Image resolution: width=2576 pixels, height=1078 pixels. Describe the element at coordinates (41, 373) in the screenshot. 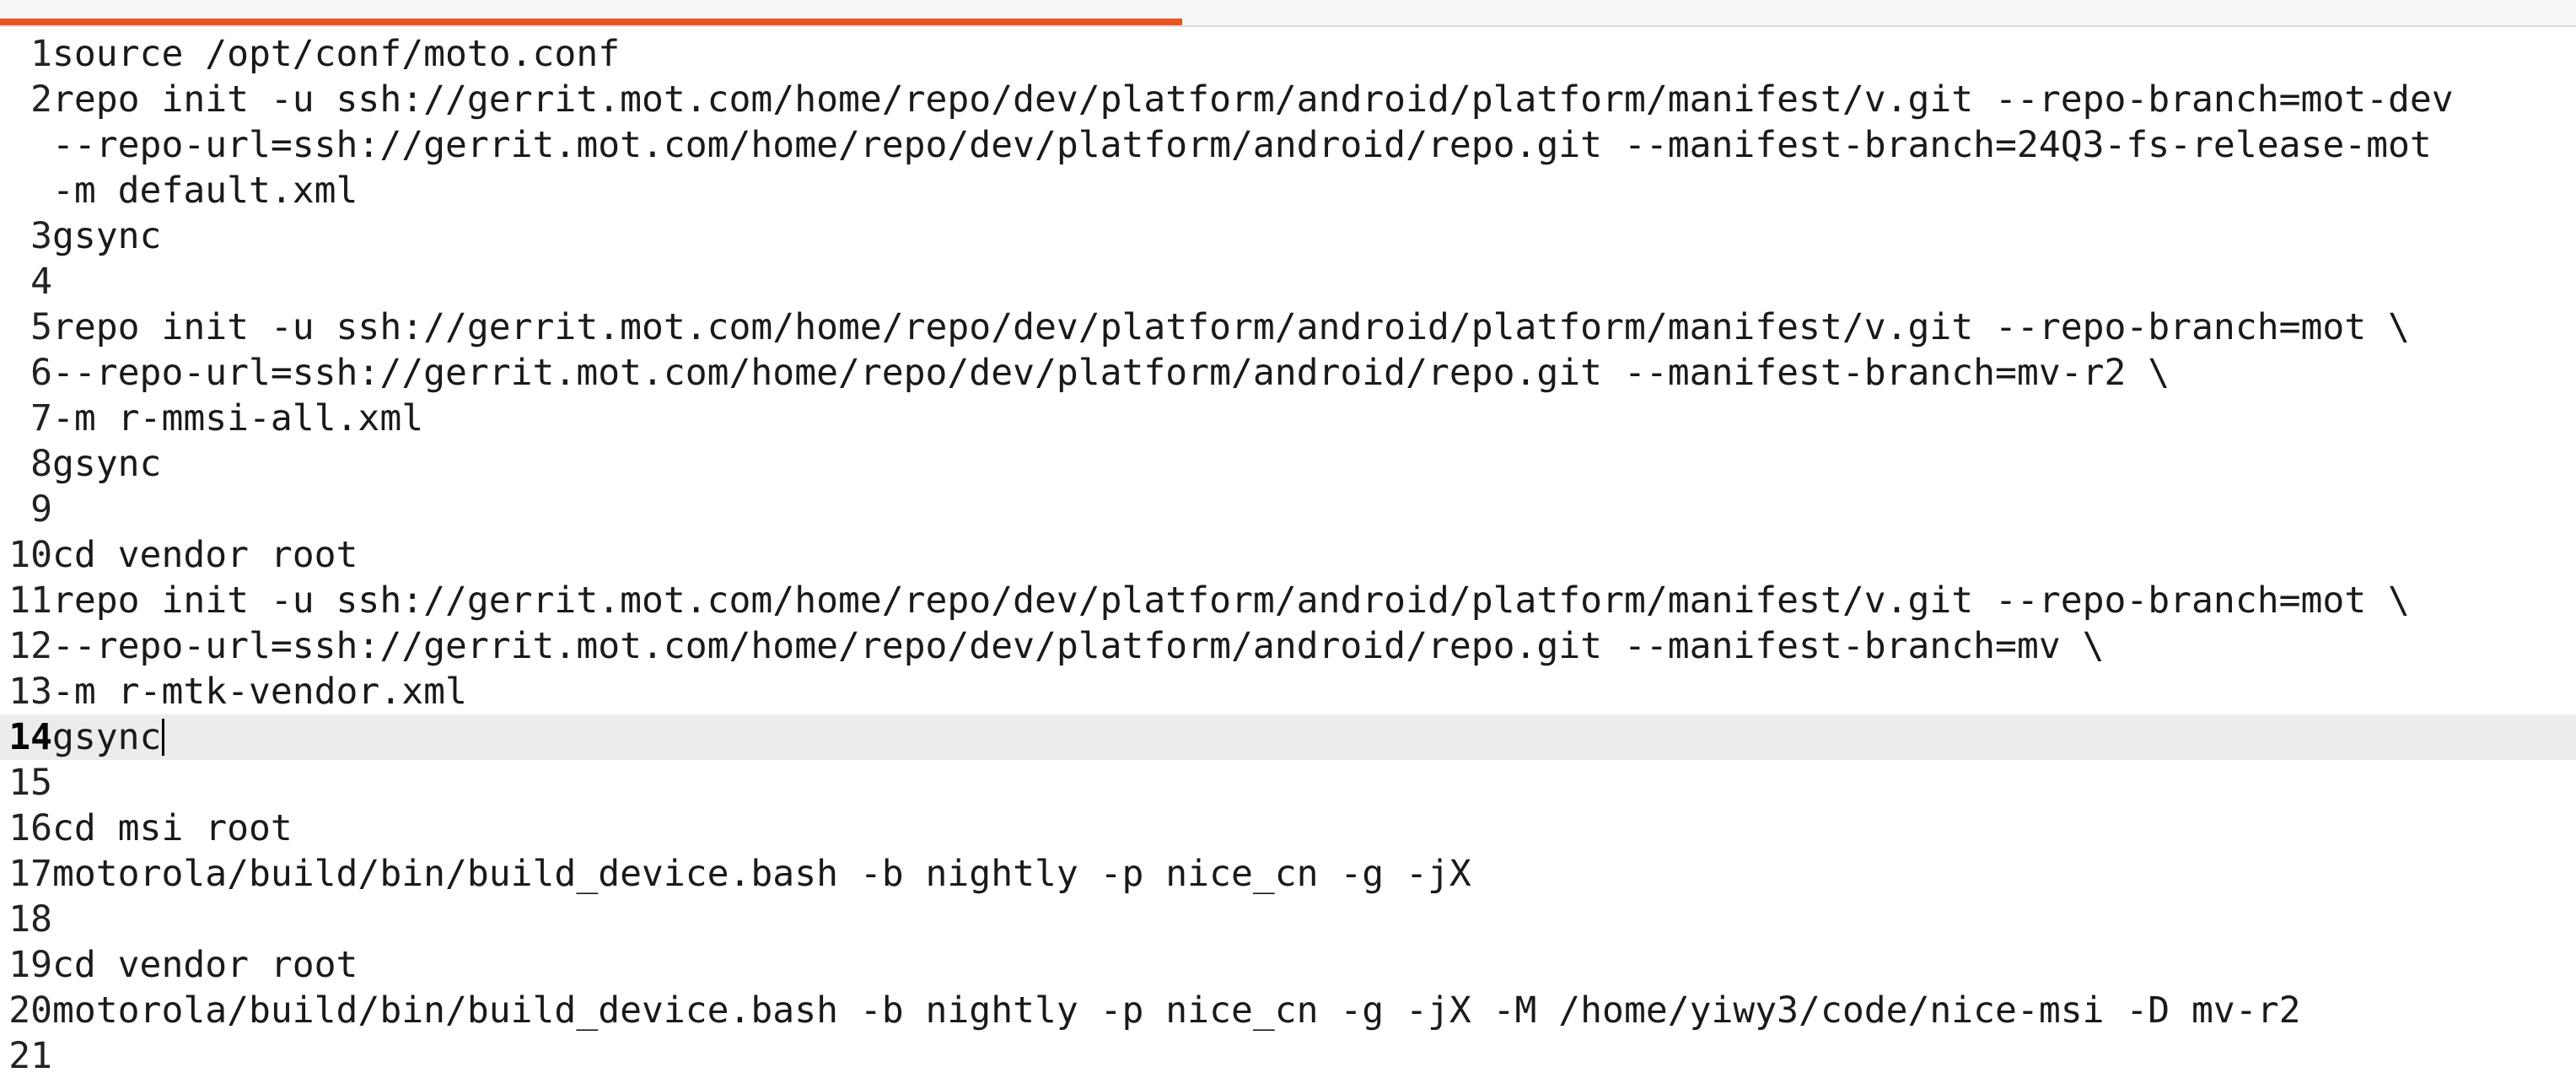

I see `line-number: 6` at that location.